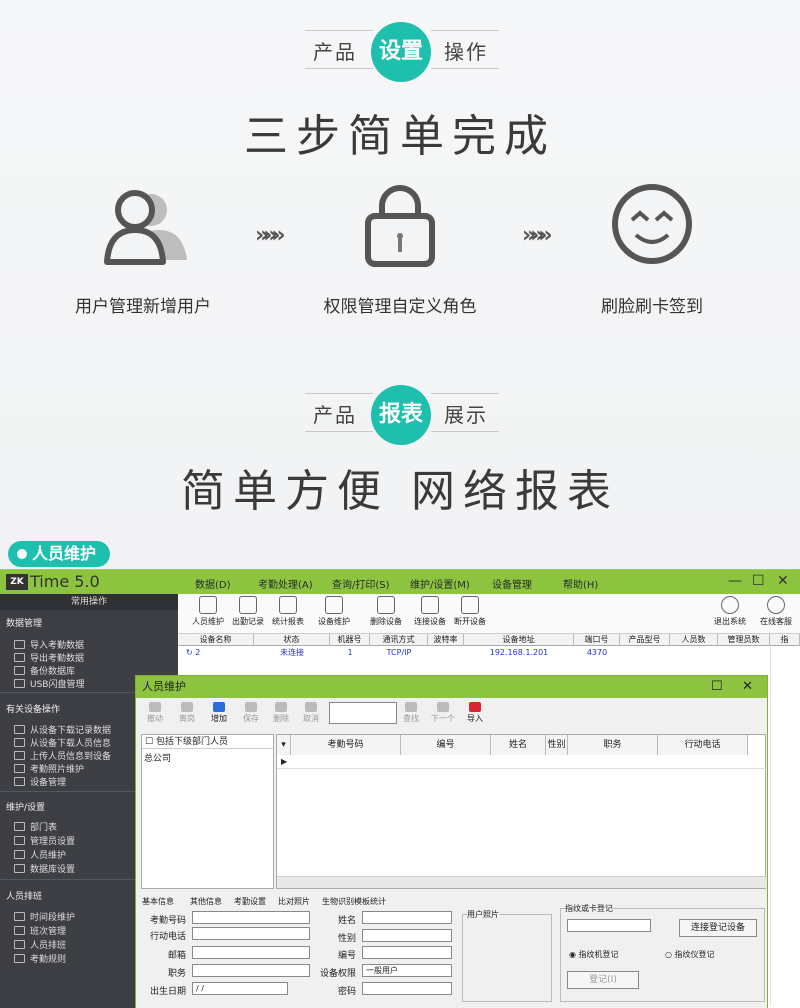 The height and width of the screenshot is (1008, 800). What do you see at coordinates (400, 248) in the screenshot?
I see `step-roles: 权限管理自定义角色` at bounding box center [400, 248].